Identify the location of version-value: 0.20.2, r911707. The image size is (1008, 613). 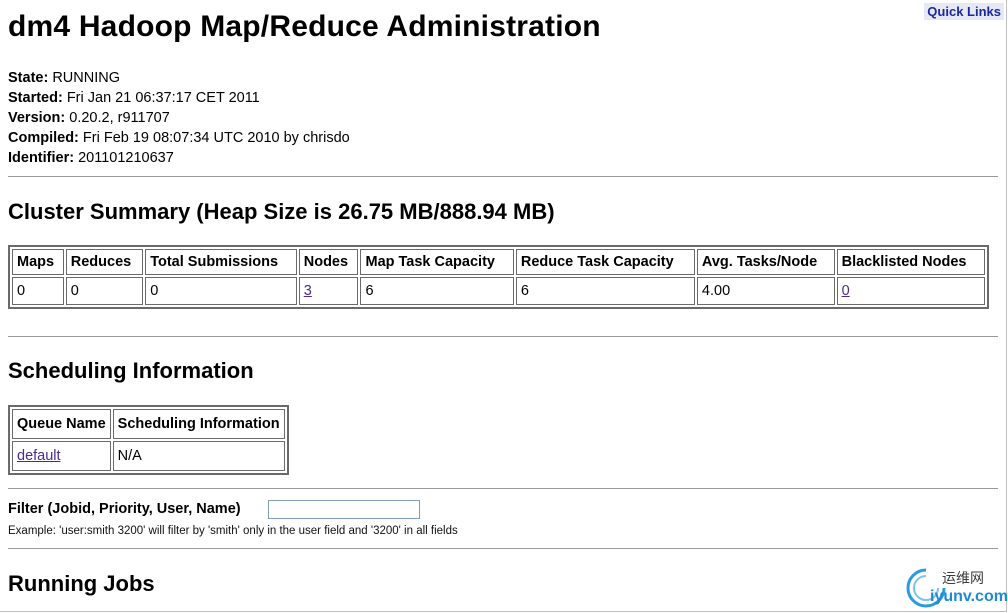
(119, 118).